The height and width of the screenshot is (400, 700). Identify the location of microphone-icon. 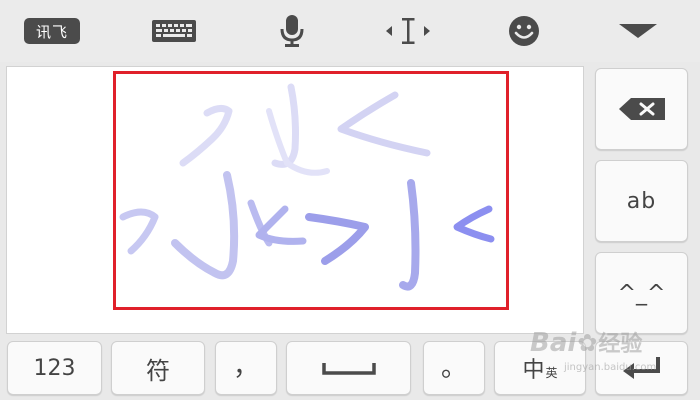
(292, 31).